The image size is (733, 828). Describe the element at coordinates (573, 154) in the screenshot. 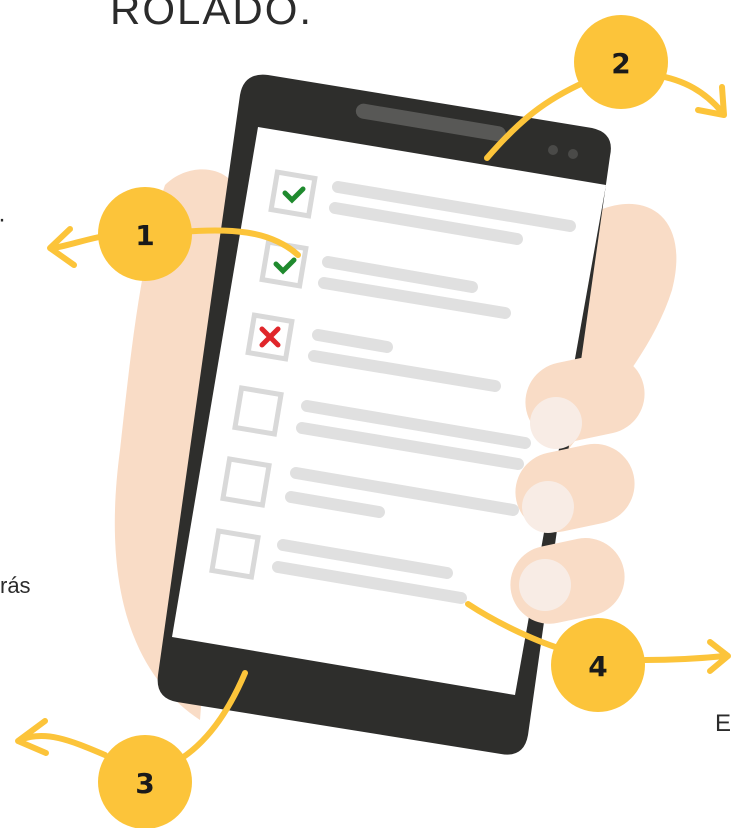

I see `front-sensor-icon` at that location.